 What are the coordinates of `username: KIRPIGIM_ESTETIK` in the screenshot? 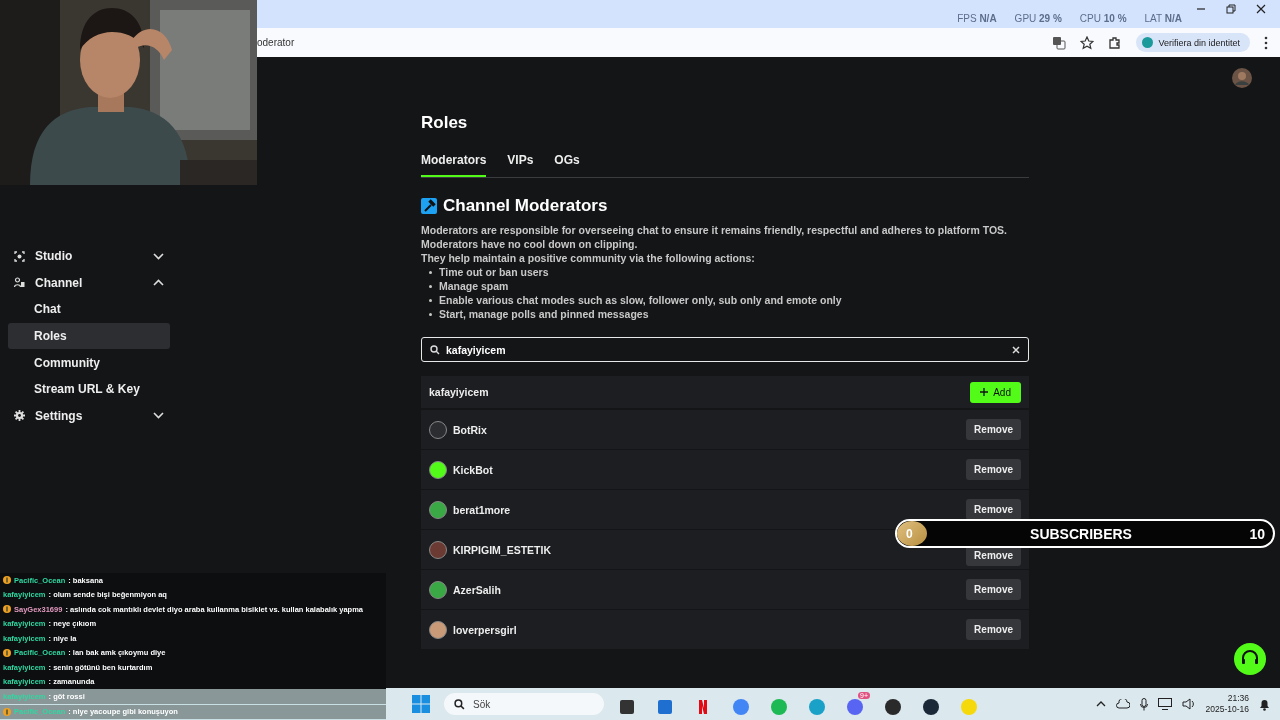 It's located at (502, 549).